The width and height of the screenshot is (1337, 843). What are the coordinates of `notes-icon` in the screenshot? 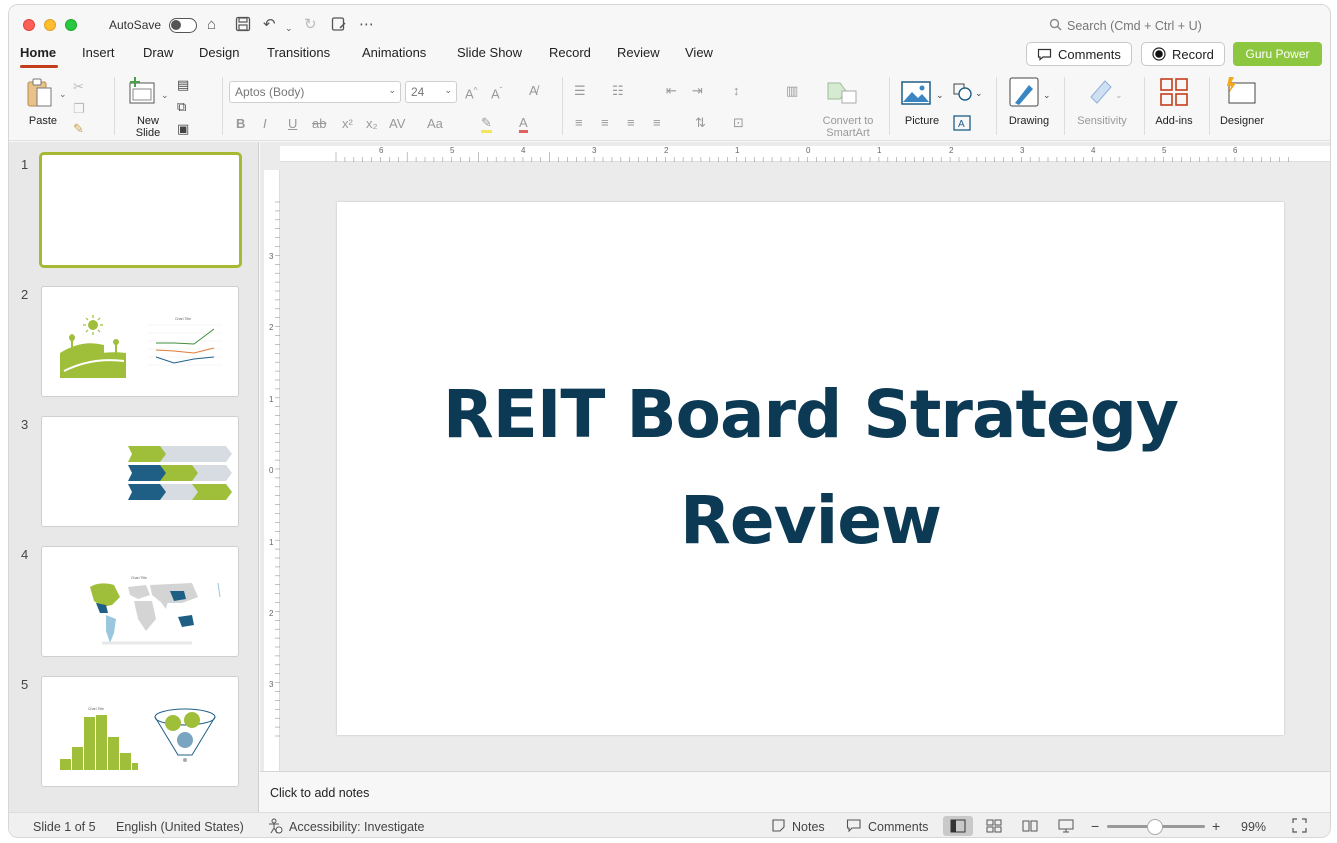 It's located at (778, 827).